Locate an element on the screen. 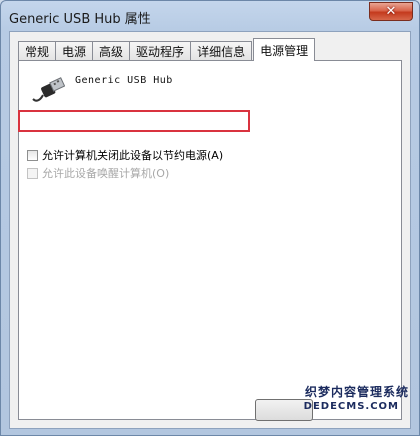 The height and width of the screenshot is (436, 420). tab-general: 常规 is located at coordinates (37, 51).